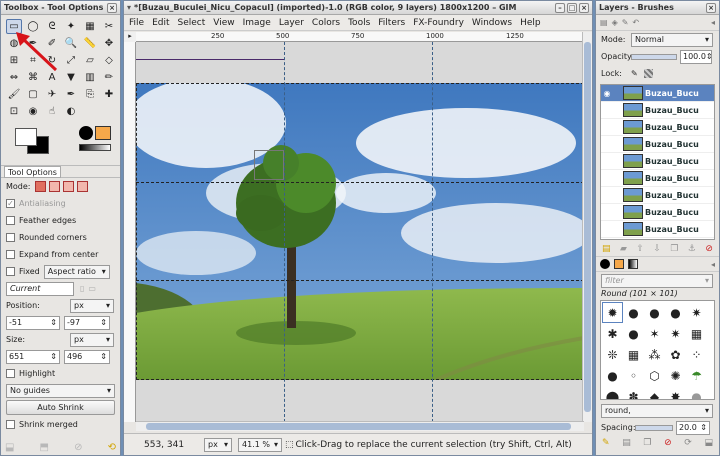  I want to click on round-hard-brush-icon: ●, so click(612, 375).